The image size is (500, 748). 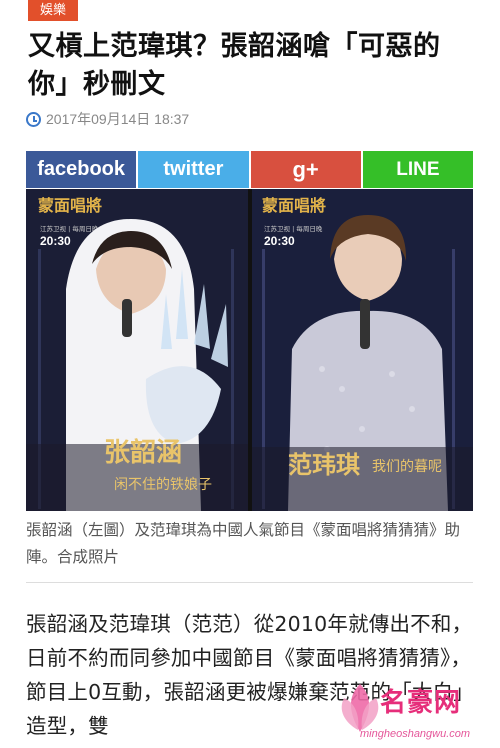 What do you see at coordinates (55, 241) in the screenshot?
I see `airtime-left: 20:30` at bounding box center [55, 241].